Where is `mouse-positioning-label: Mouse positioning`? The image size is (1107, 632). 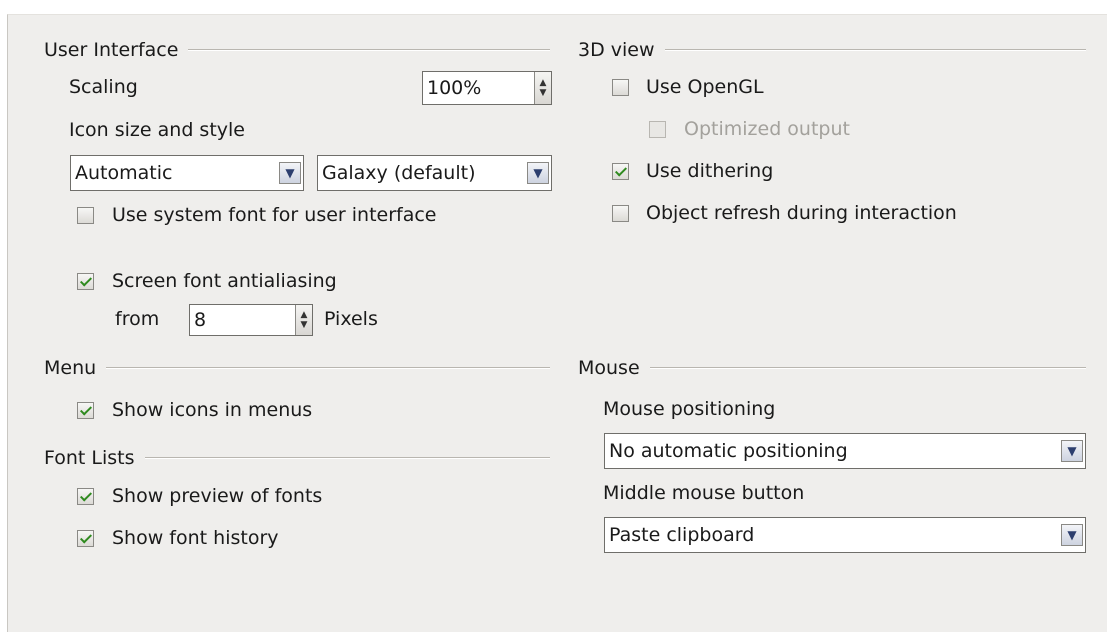 mouse-positioning-label: Mouse positioning is located at coordinates (689, 409).